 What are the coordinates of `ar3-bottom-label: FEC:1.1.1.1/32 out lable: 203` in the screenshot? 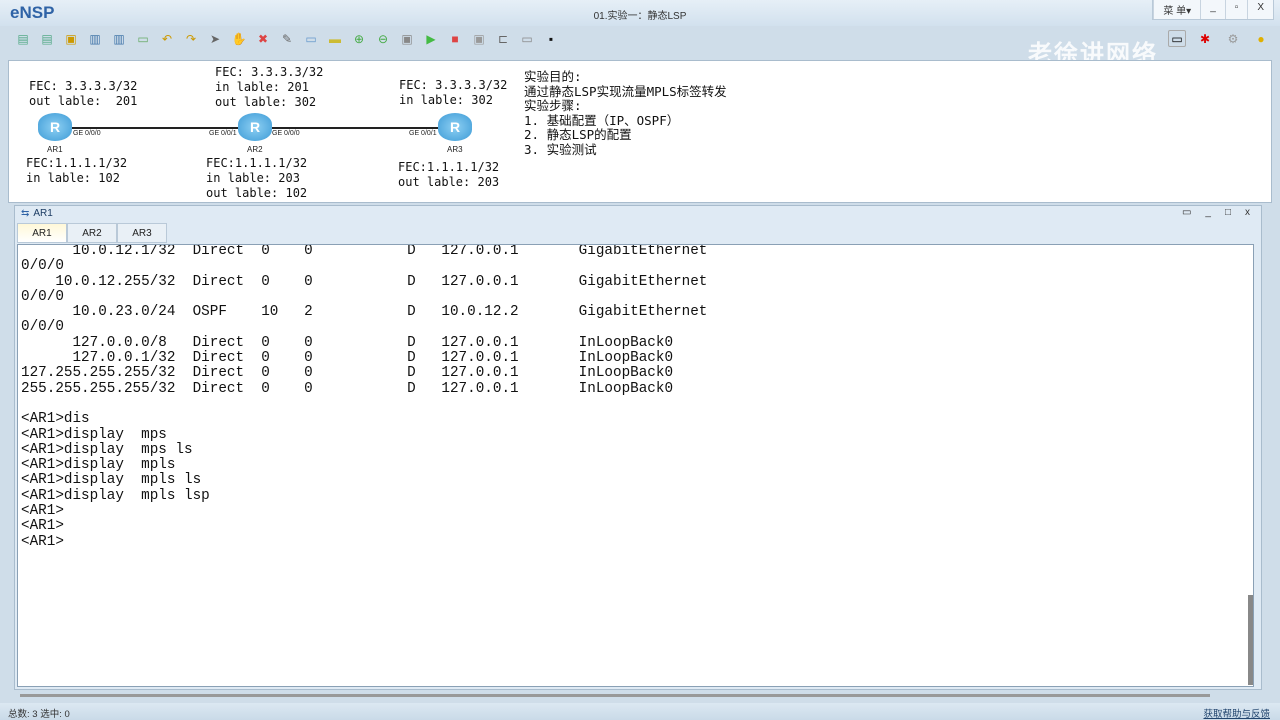 It's located at (449, 174).